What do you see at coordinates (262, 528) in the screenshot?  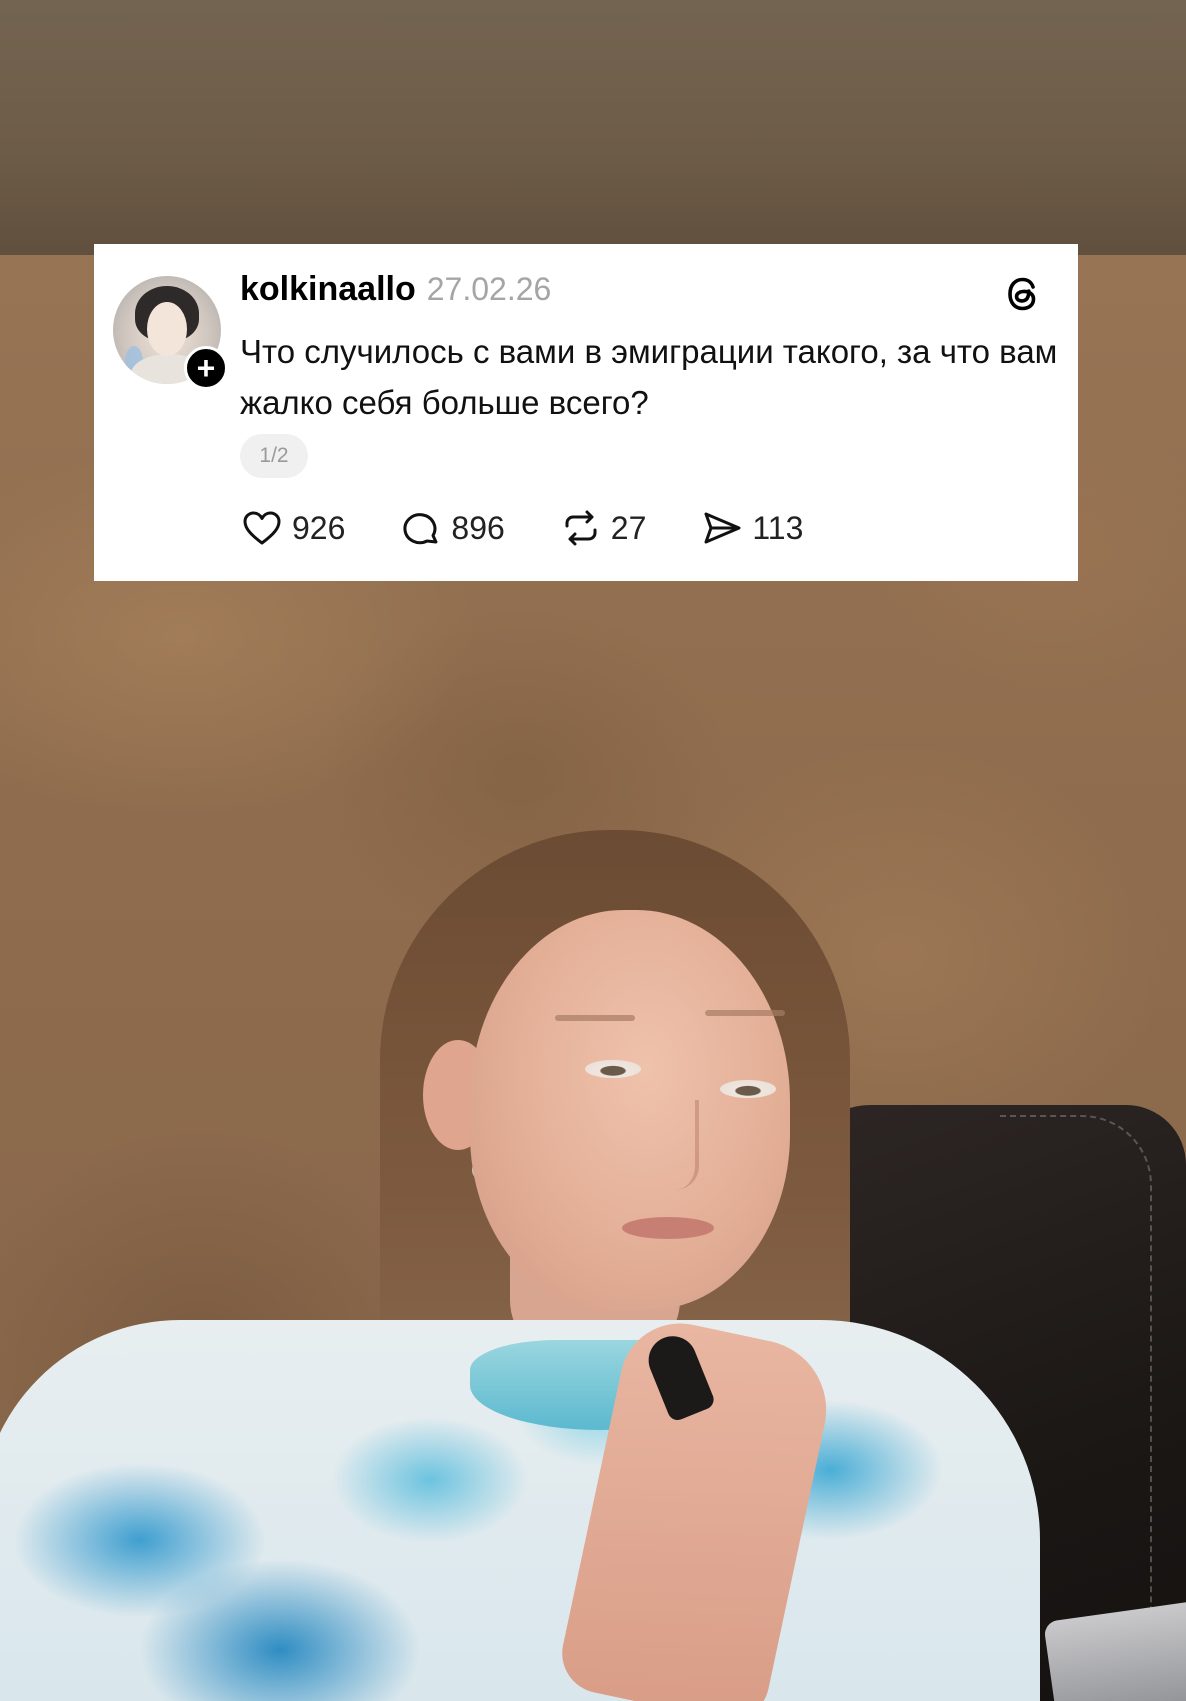 I see `heart-icon` at bounding box center [262, 528].